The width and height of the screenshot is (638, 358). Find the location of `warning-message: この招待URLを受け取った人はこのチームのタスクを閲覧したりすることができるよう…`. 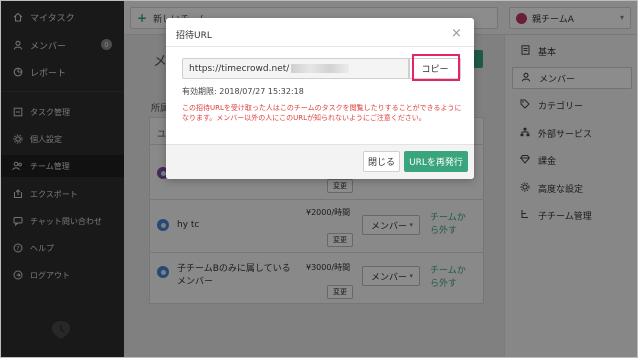

warning-message: この招待URLを受け取った人はこのチームのタスクを閲覧したりすることができるよう… is located at coordinates (322, 113).